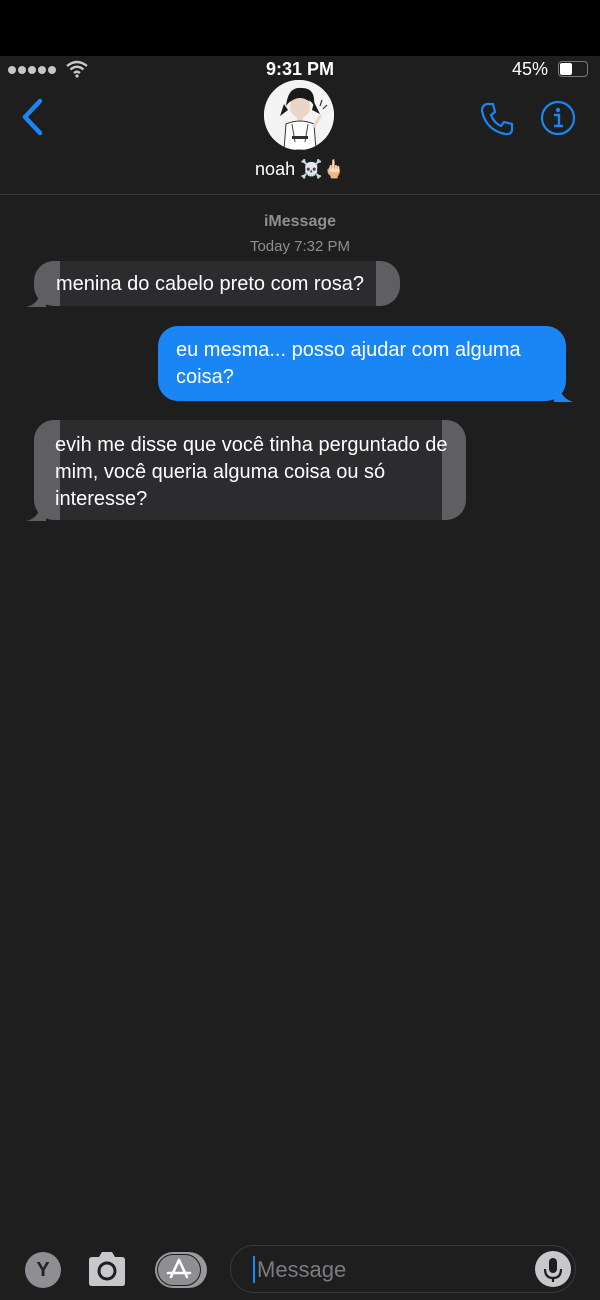 This screenshot has width=600, height=1300. Describe the element at coordinates (254, 1269) in the screenshot. I see `text-cursor` at that location.